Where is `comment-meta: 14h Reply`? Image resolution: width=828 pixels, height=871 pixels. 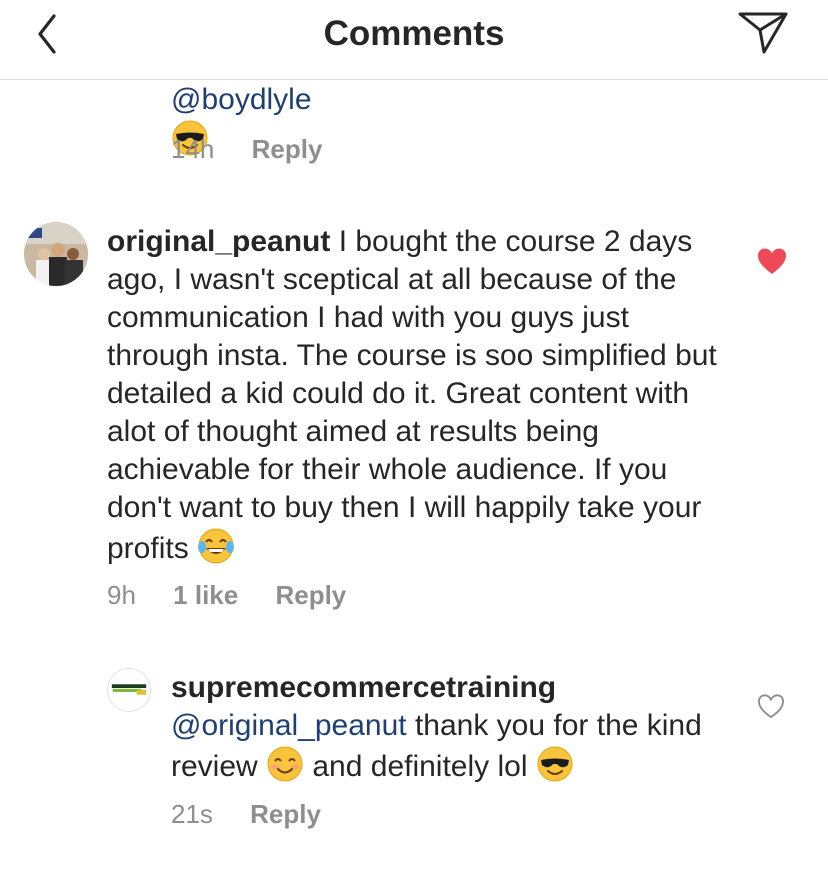 comment-meta: 14h Reply is located at coordinates (261, 149).